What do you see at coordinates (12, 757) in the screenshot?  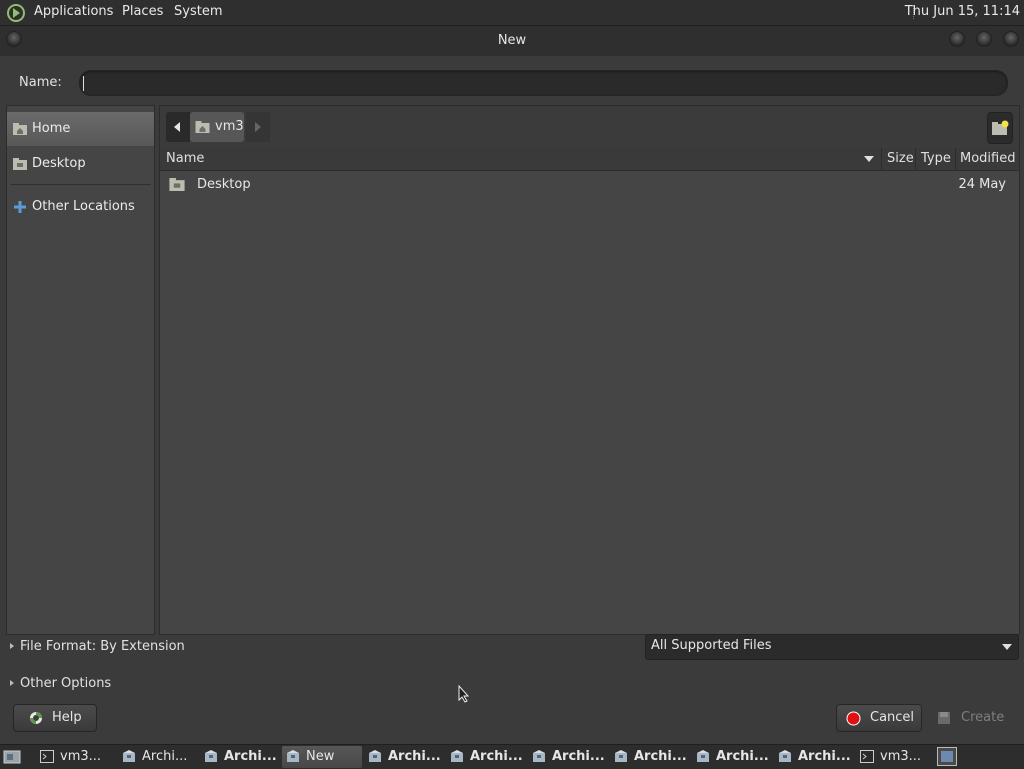 I see `show-desktop-icon` at bounding box center [12, 757].